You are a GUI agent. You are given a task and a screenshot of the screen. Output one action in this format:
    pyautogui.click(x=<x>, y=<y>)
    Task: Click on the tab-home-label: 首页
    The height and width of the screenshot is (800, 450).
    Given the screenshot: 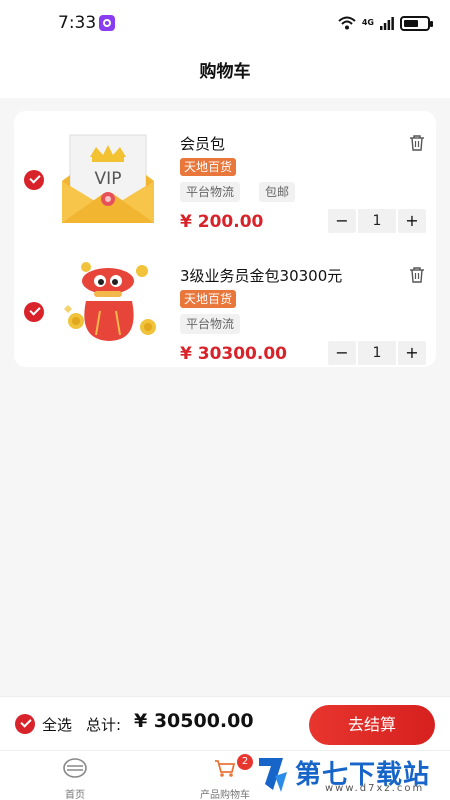 What is the action you would take?
    pyautogui.click(x=75, y=795)
    